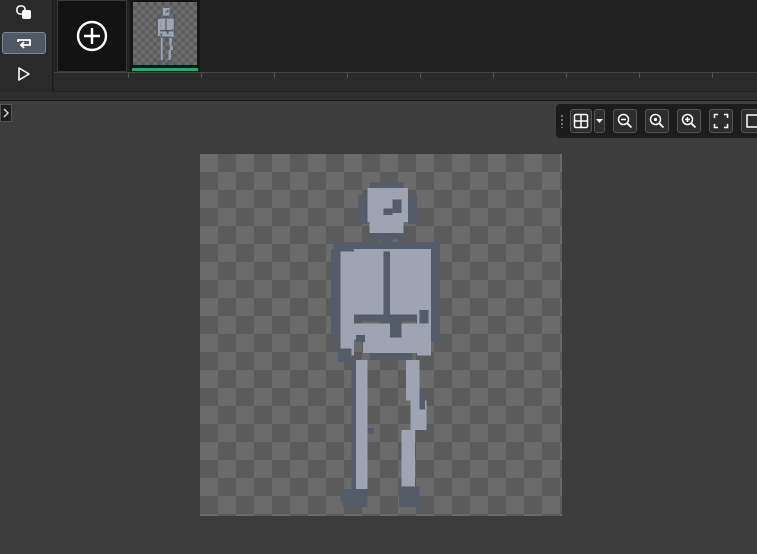 This screenshot has width=757, height=554. I want to click on plus-circle-icon, so click(92, 36).